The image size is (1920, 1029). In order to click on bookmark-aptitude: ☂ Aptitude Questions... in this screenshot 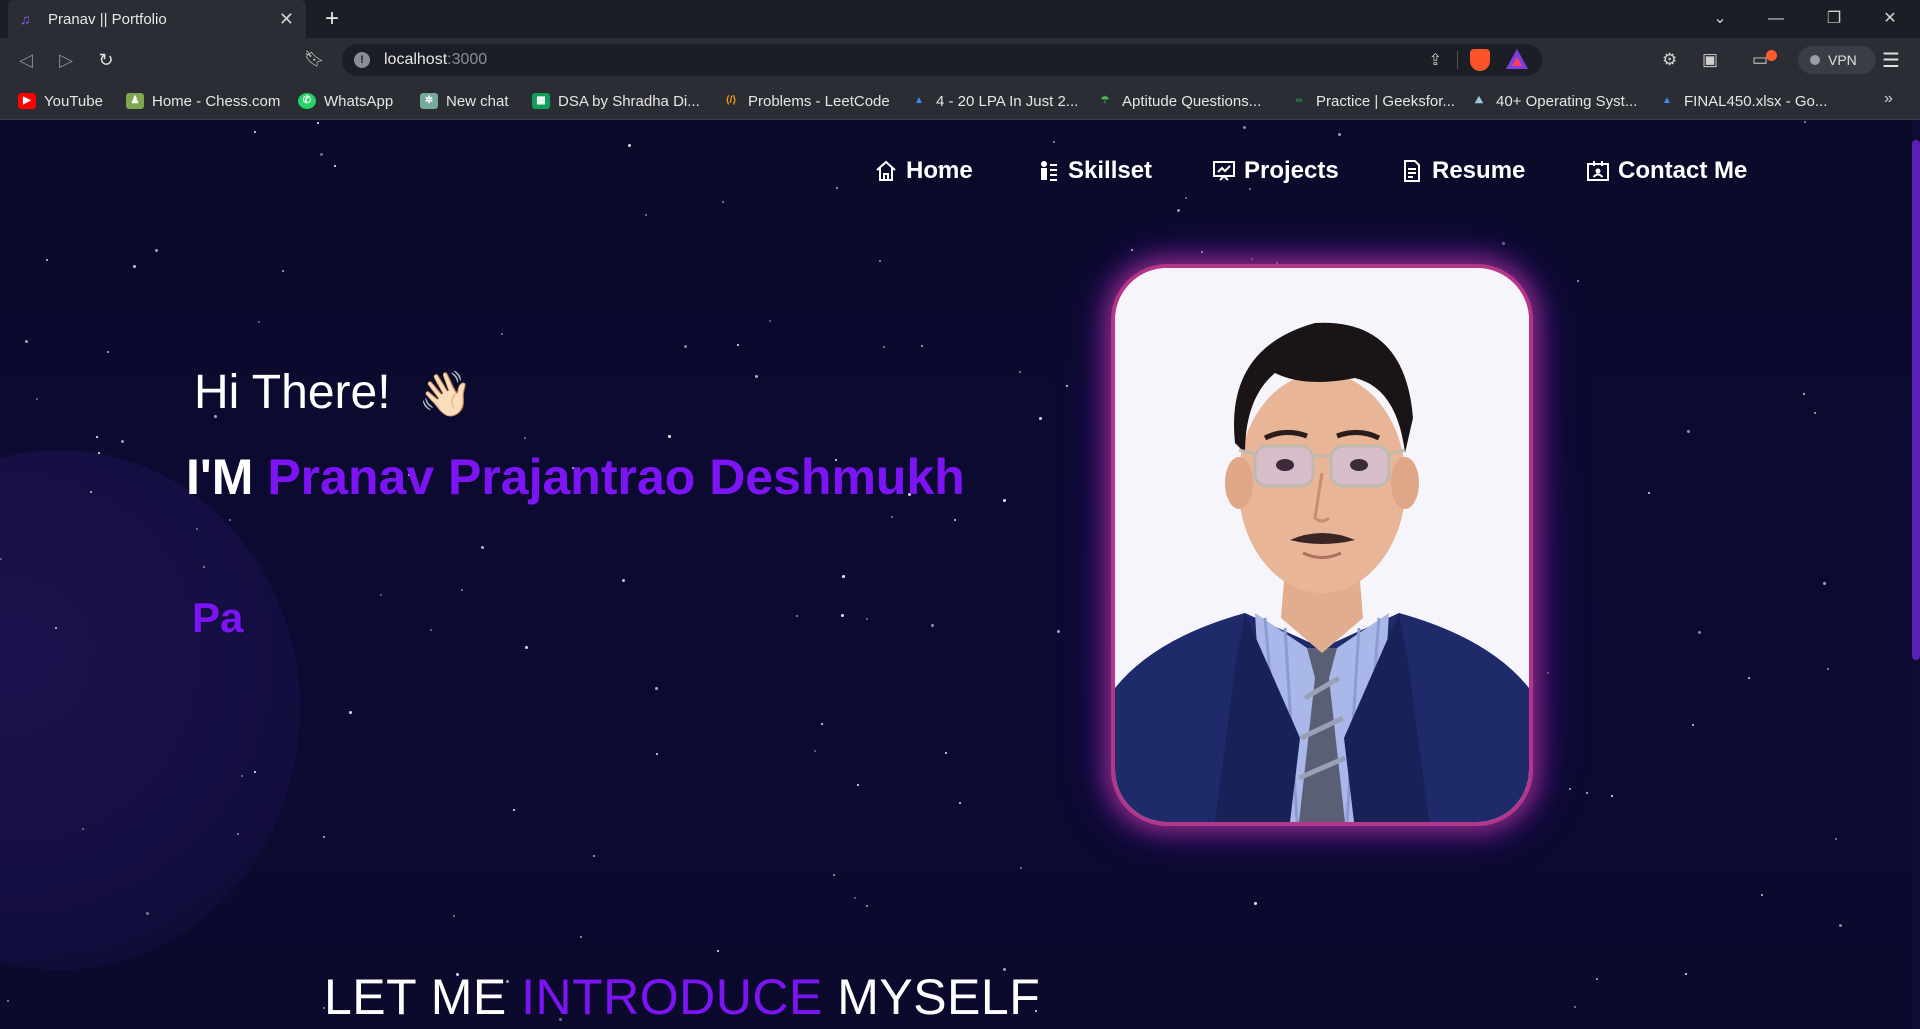, I will do `click(1178, 101)`.